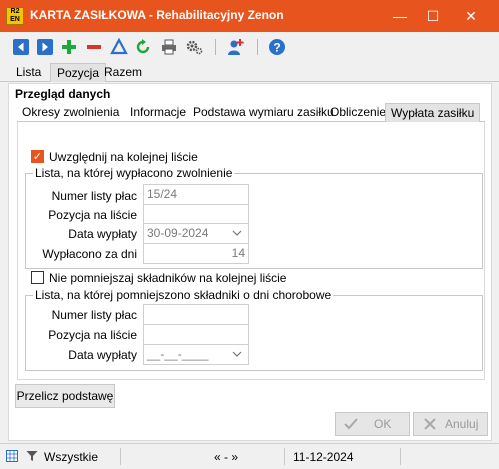 The height and width of the screenshot is (469, 499). Describe the element at coordinates (37, 156) in the screenshot. I see `include-next-list-checkbox: ✓` at that location.